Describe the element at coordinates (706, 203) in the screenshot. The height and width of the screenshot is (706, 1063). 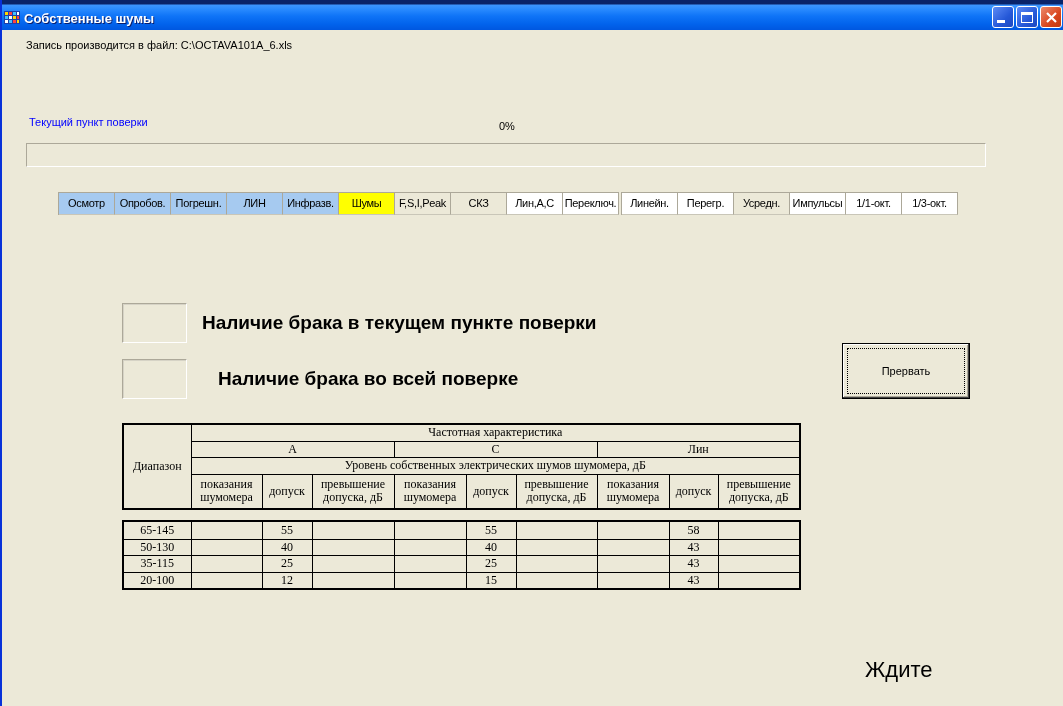
I see `stage-indicator: Перегр.` at that location.